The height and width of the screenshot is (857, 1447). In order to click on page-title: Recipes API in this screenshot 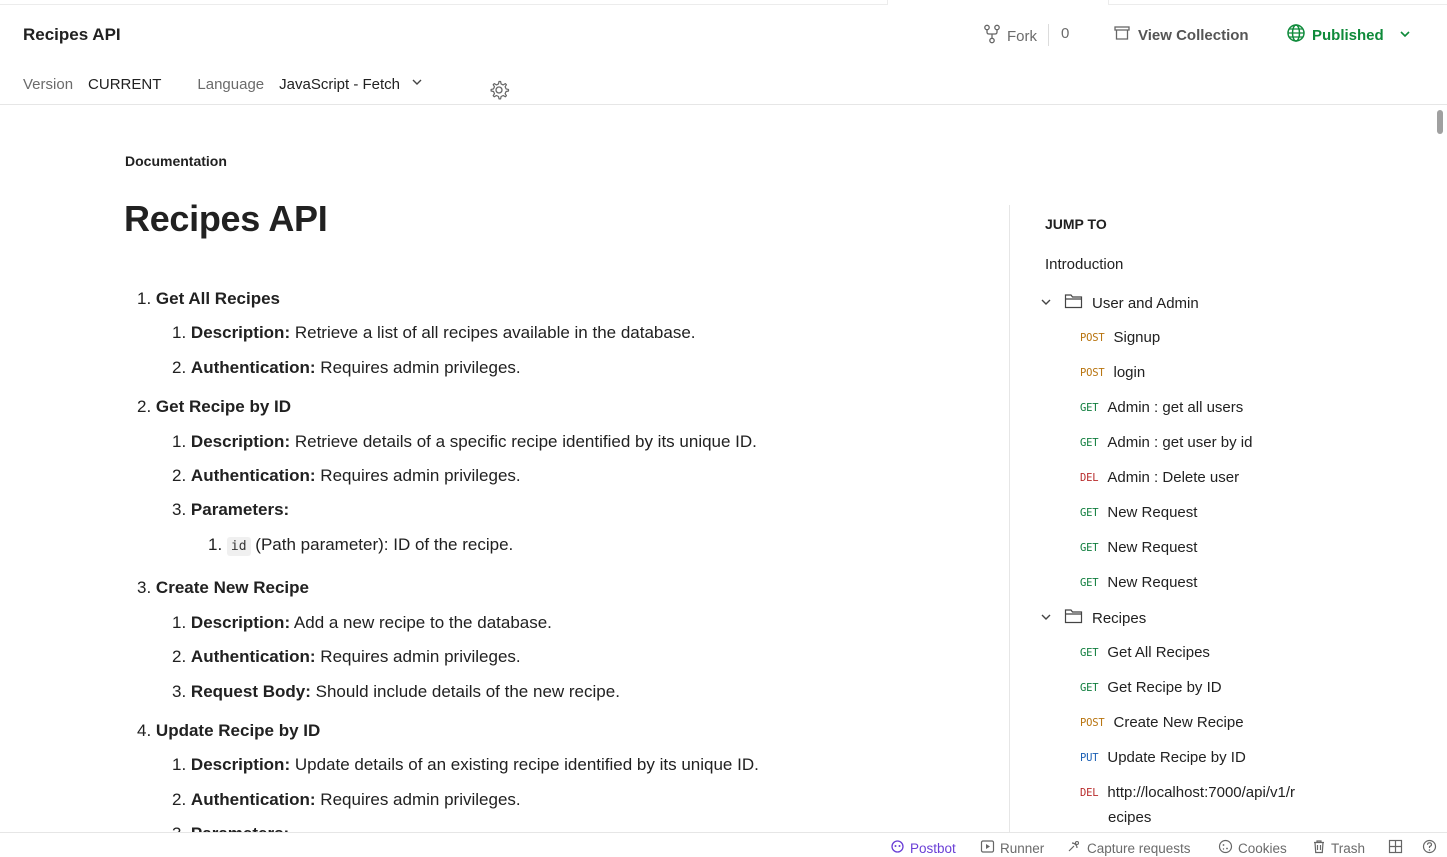, I will do `click(226, 218)`.